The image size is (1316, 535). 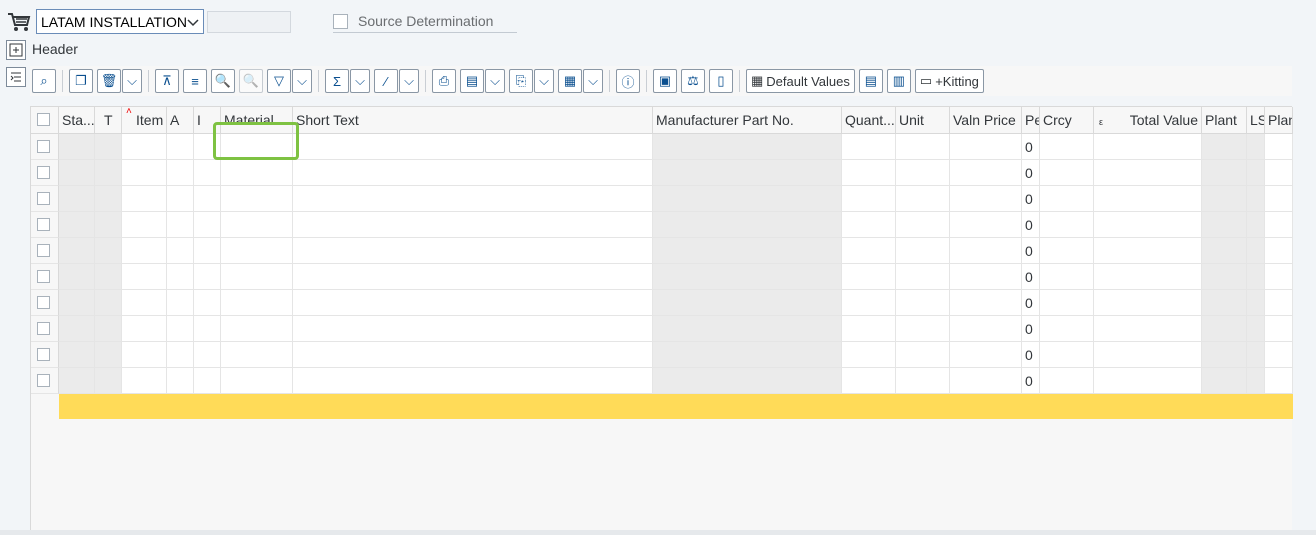 I want to click on checkbox-box, so click(x=340, y=21).